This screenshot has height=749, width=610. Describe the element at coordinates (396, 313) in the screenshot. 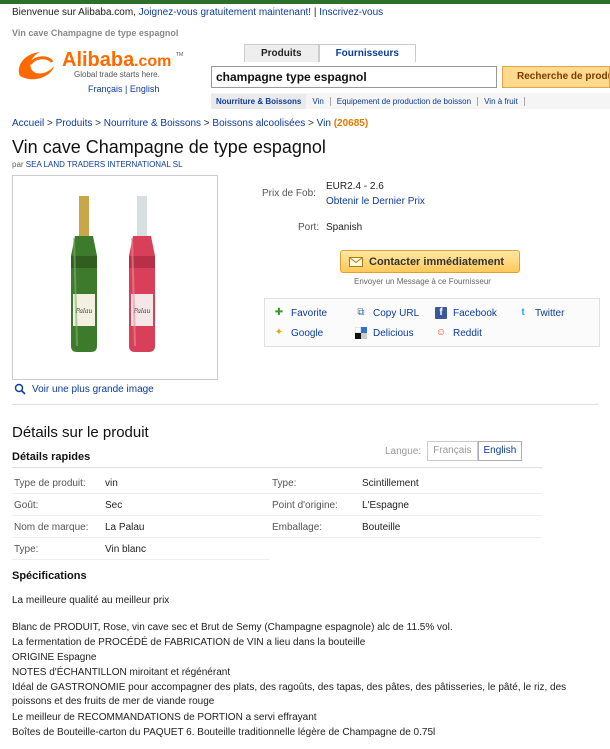

I see `share-copy-url-label: Copy URL` at that location.